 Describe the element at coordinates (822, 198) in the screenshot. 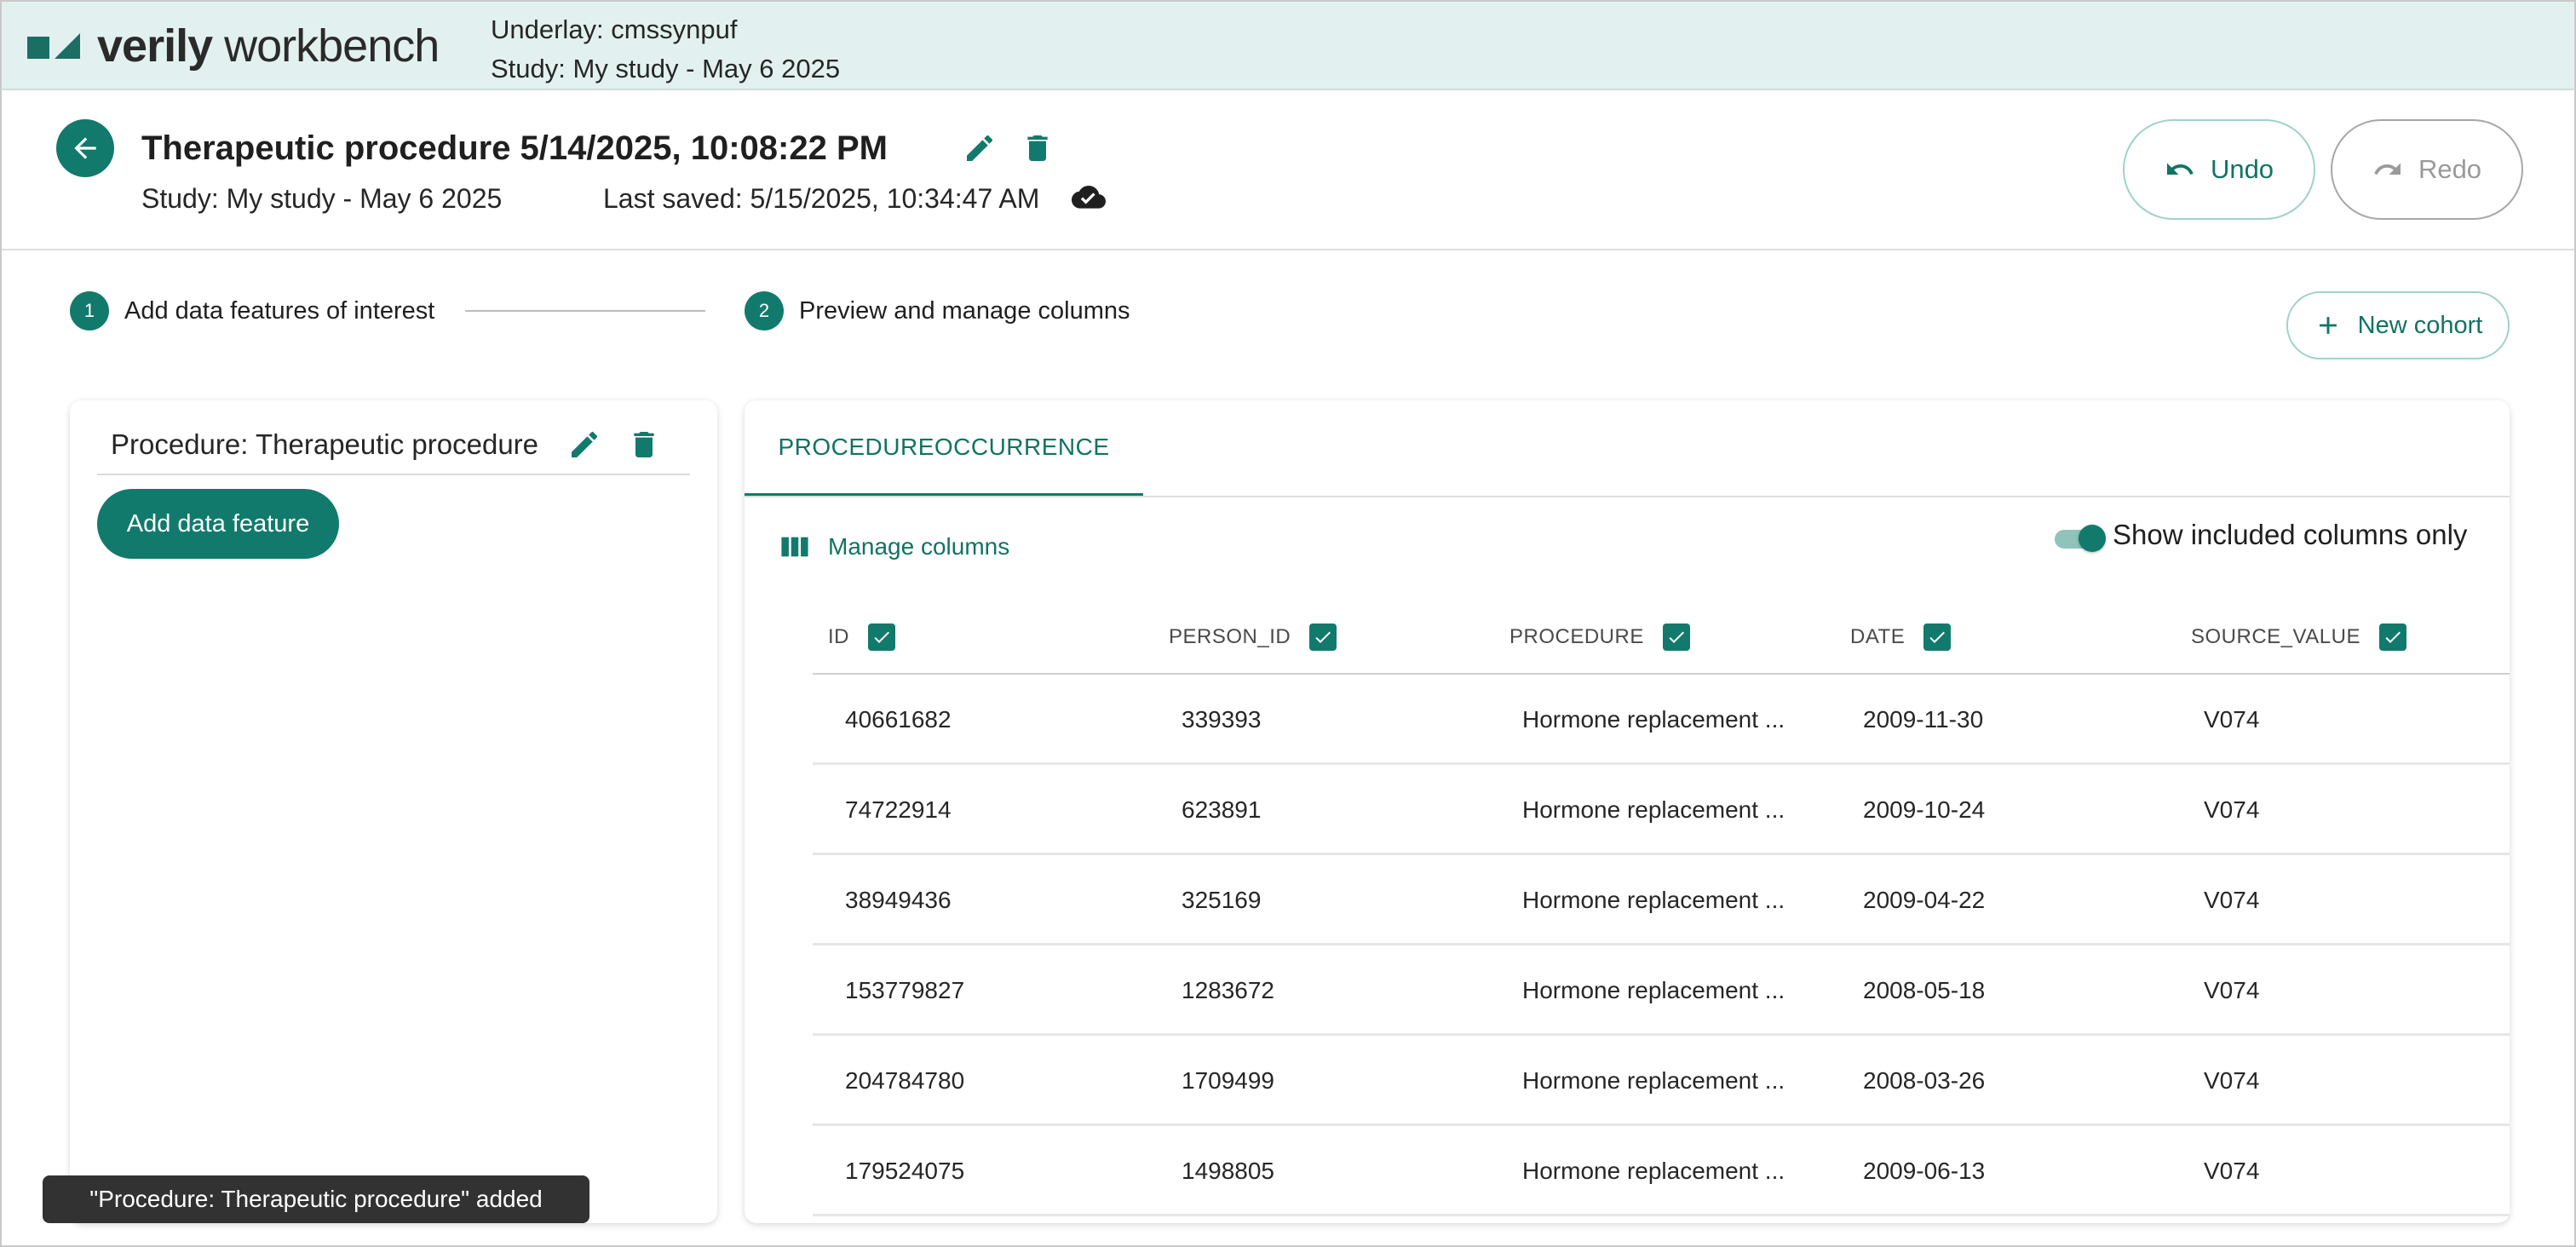

I see `last-saved-text: Last saved: 5/15/2025, 10:34:47 AM` at that location.